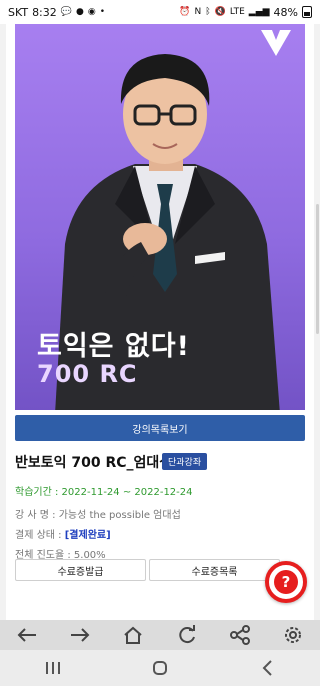 This screenshot has height=686, width=320. Describe the element at coordinates (208, 11) in the screenshot. I see `bluetooth-icon: ᛒ` at that location.